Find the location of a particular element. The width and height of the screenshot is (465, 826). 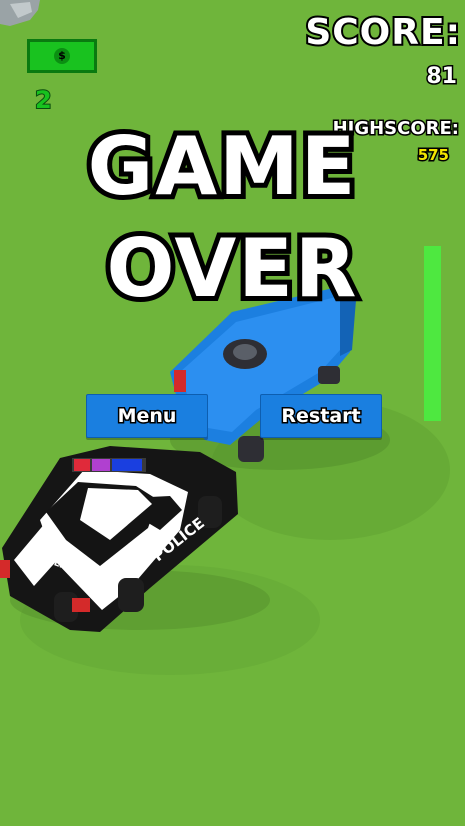

power-bar is located at coordinates (432, 333).